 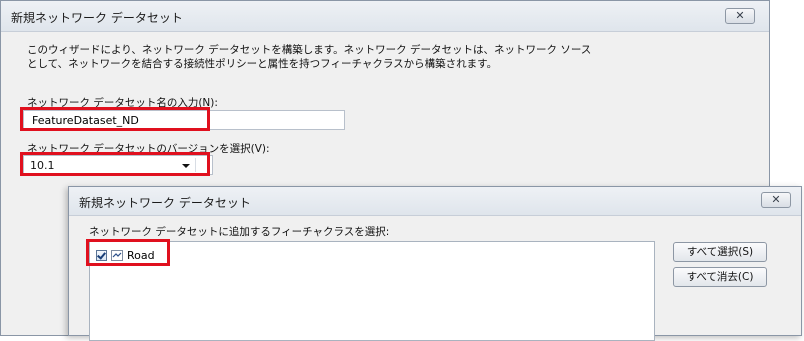 What do you see at coordinates (42, 165) in the screenshot?
I see `version-selected-value: 10.1` at bounding box center [42, 165].